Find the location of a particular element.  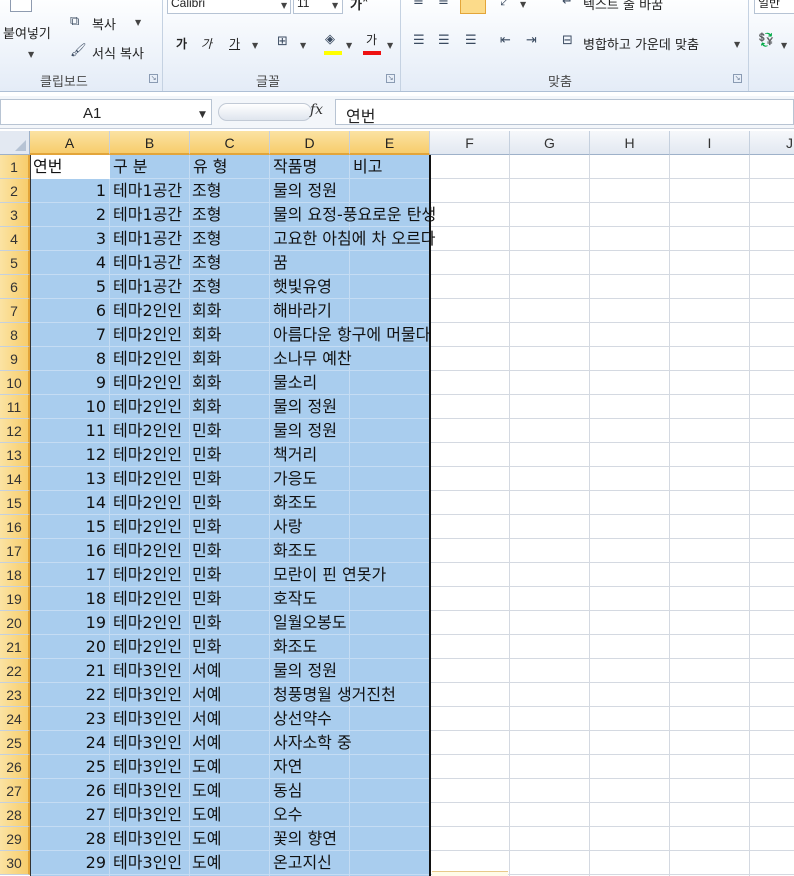

copy-dropdown-icon: ▼ is located at coordinates (138, 22).